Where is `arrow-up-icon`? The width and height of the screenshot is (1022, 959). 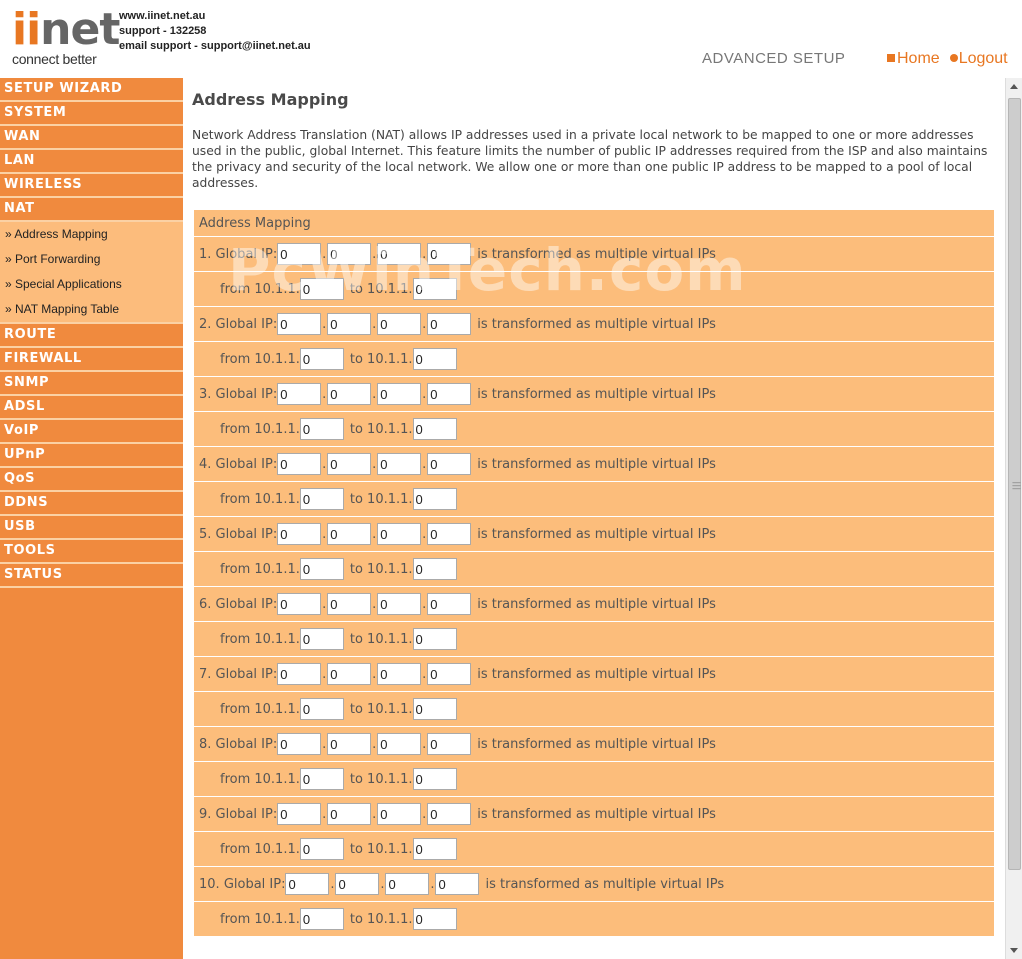 arrow-up-icon is located at coordinates (1014, 86).